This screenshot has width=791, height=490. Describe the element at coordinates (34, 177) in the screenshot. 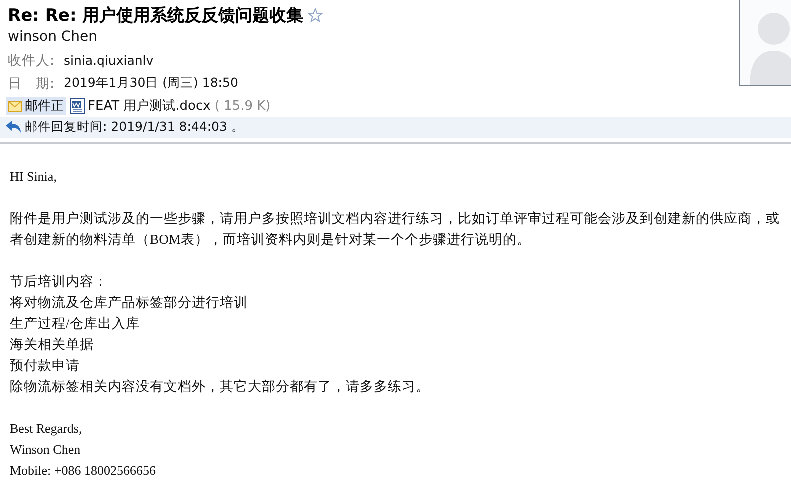

I see `greeting-text: HI Sinia,` at that location.